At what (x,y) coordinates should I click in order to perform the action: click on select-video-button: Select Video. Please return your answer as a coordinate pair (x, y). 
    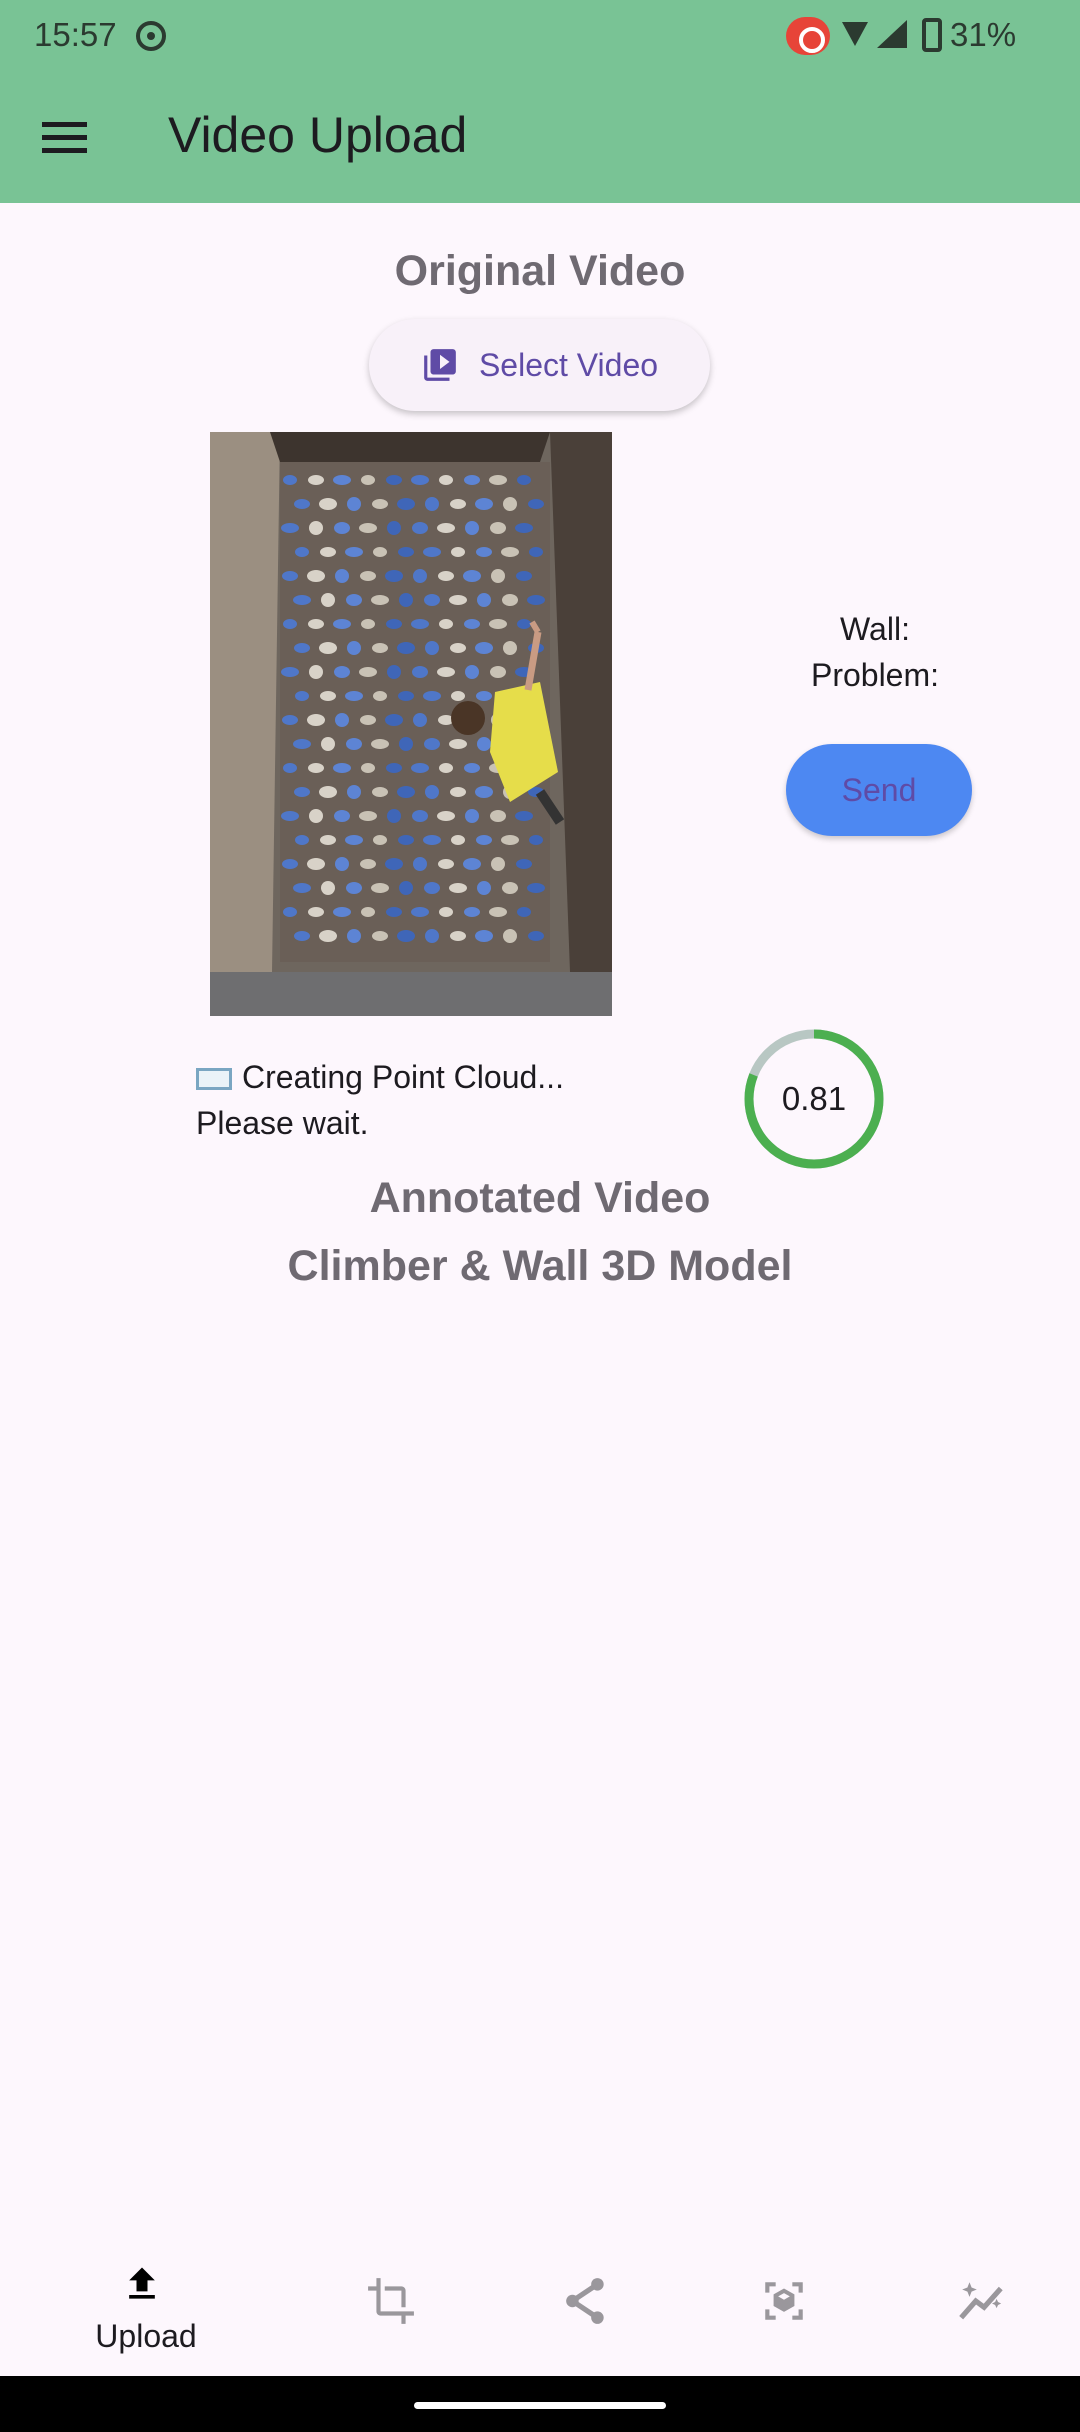
    Looking at the image, I should click on (539, 365).